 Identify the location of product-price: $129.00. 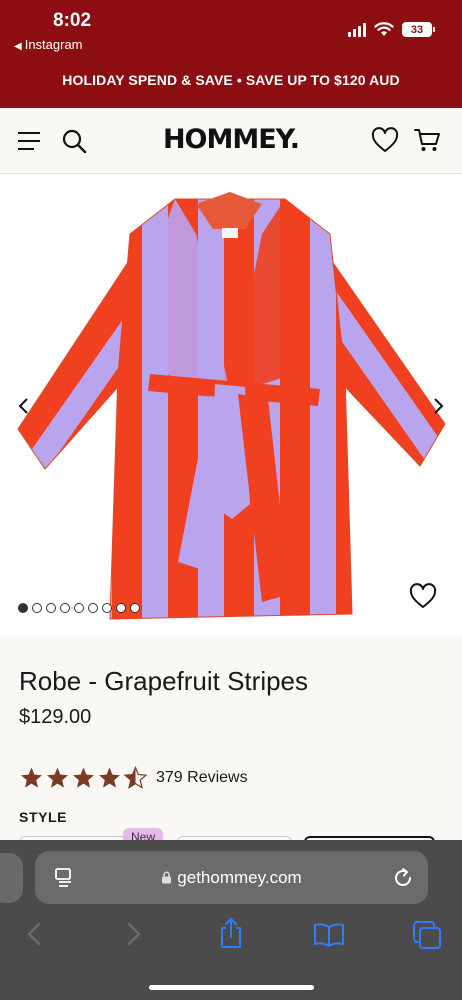
(55, 717).